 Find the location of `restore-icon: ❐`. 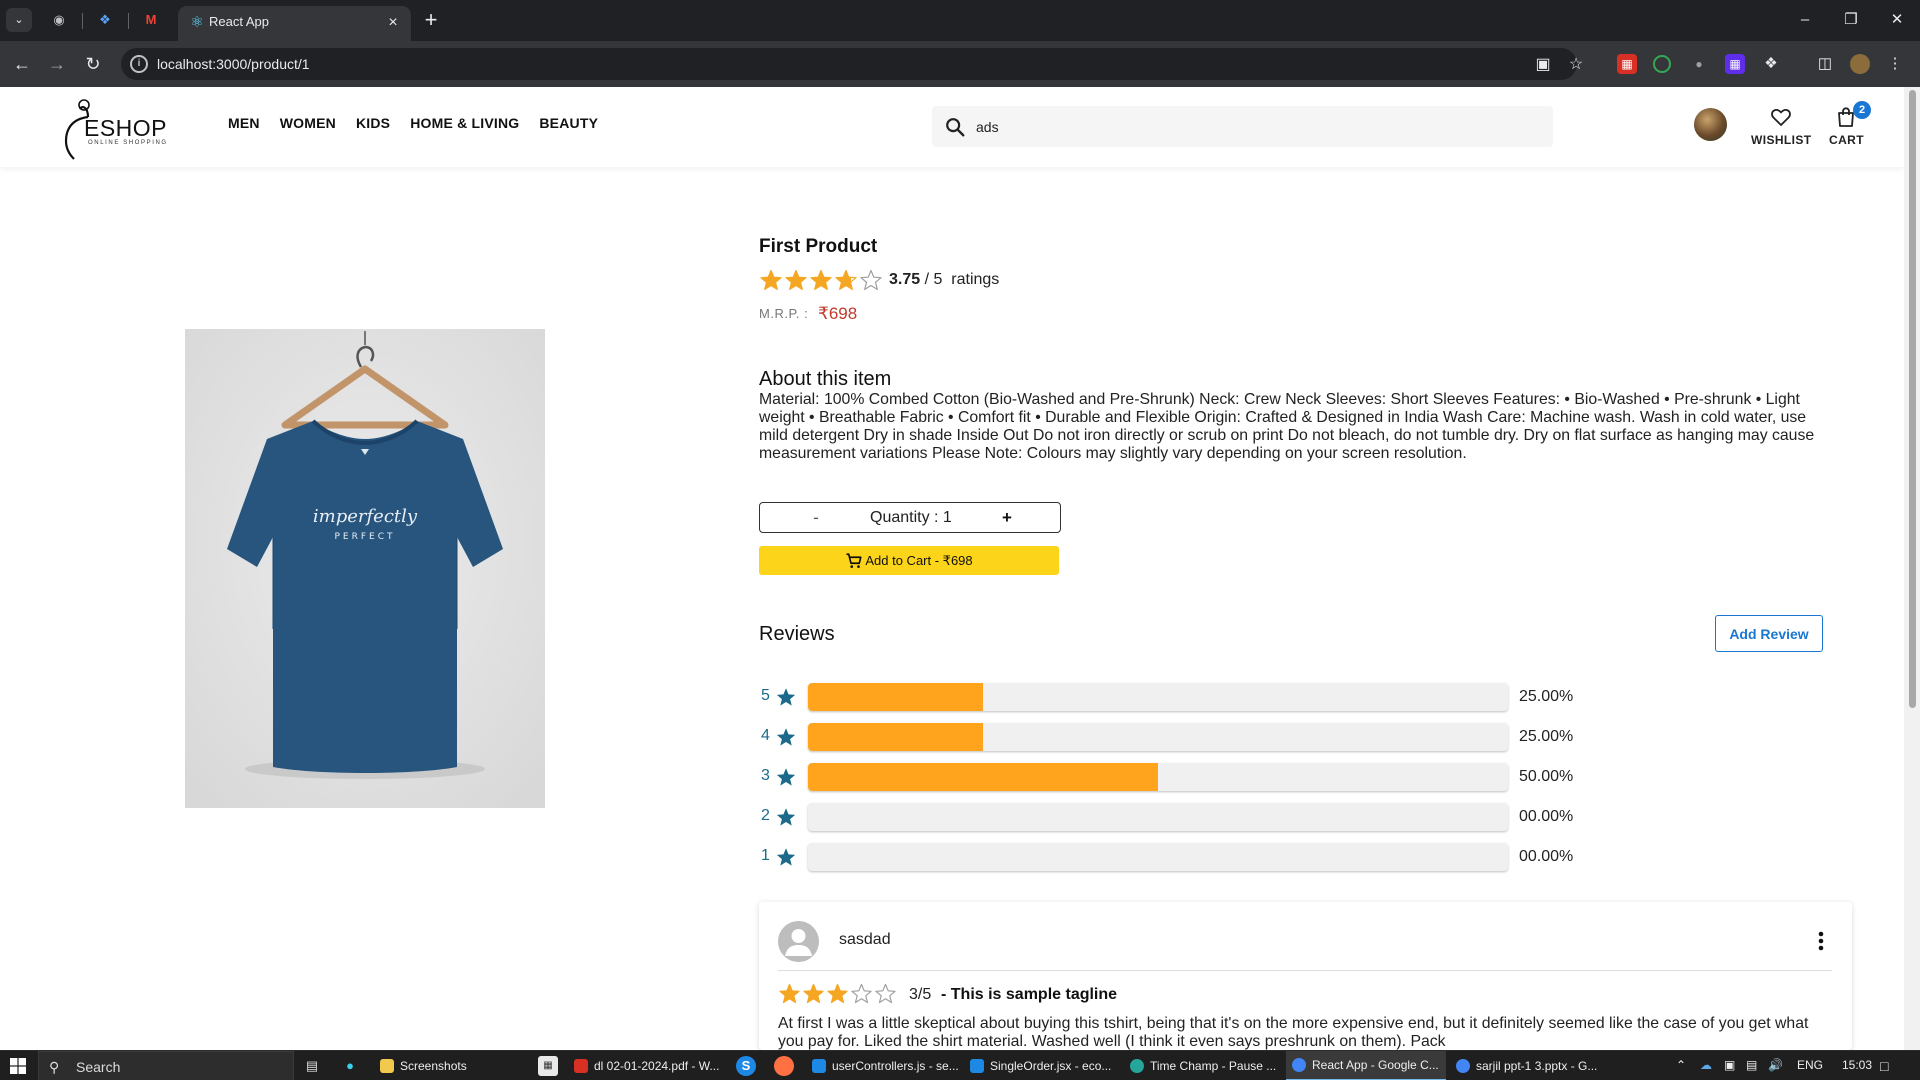

restore-icon: ❐ is located at coordinates (1851, 20).